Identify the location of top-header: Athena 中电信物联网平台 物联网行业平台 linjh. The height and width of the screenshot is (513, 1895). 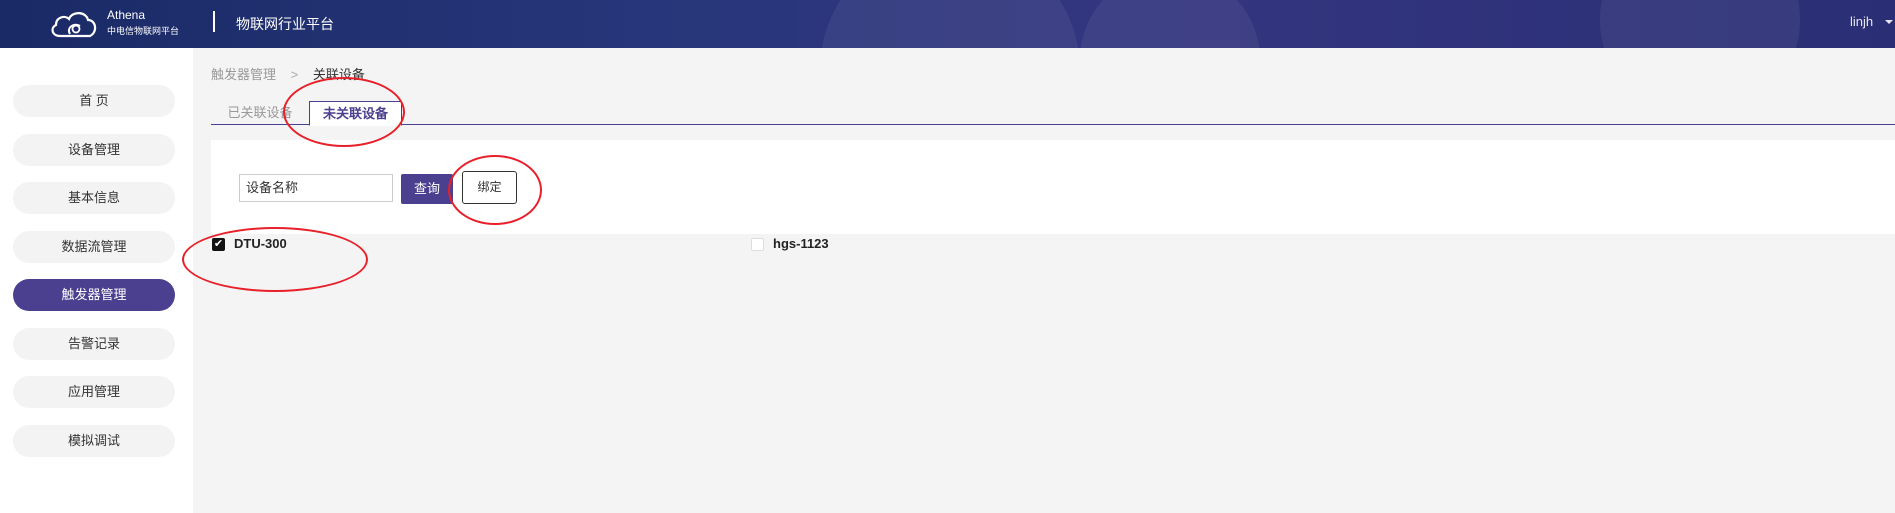
(947, 24).